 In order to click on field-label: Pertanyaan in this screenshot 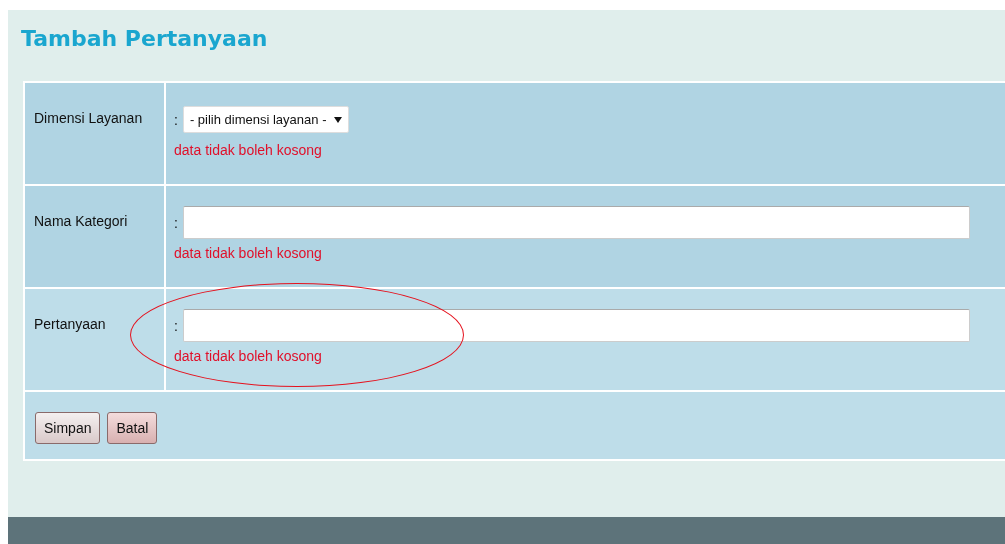, I will do `click(70, 324)`.